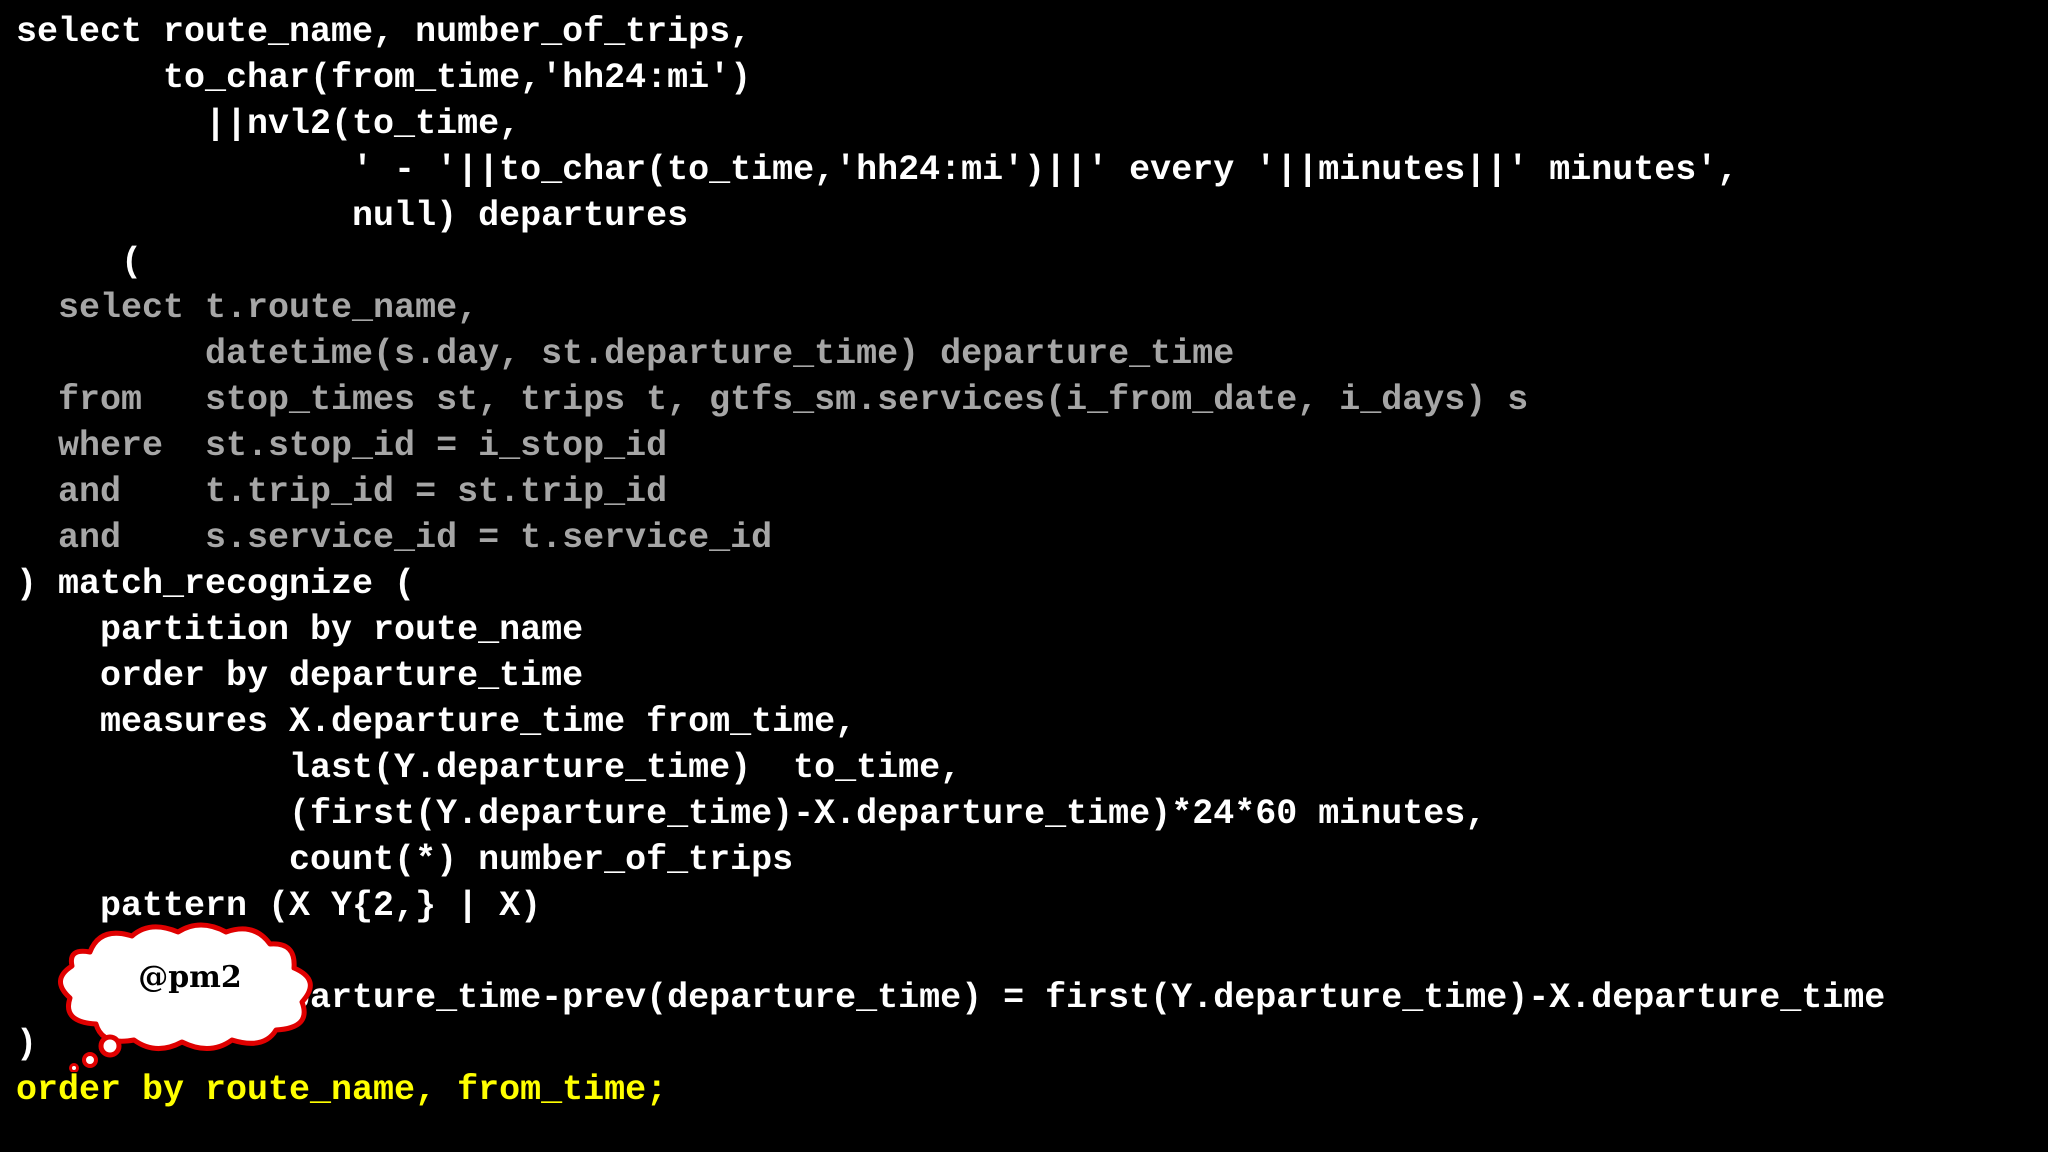  I want to click on code-line-nvl2: ||nvl2(to_time,, so click(268, 124).